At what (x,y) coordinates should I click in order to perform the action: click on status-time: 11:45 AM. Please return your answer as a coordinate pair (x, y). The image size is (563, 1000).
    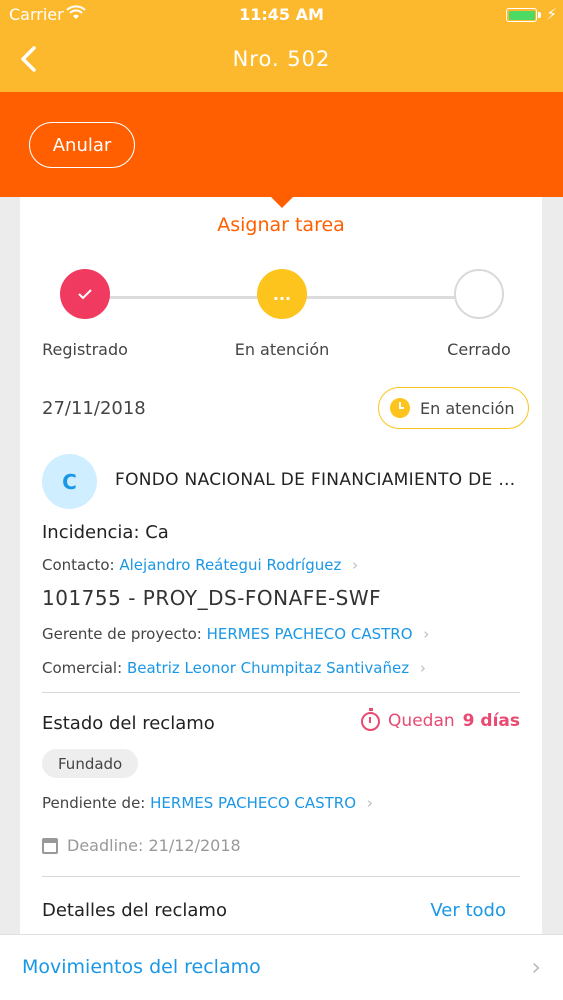
    Looking at the image, I should click on (281, 14).